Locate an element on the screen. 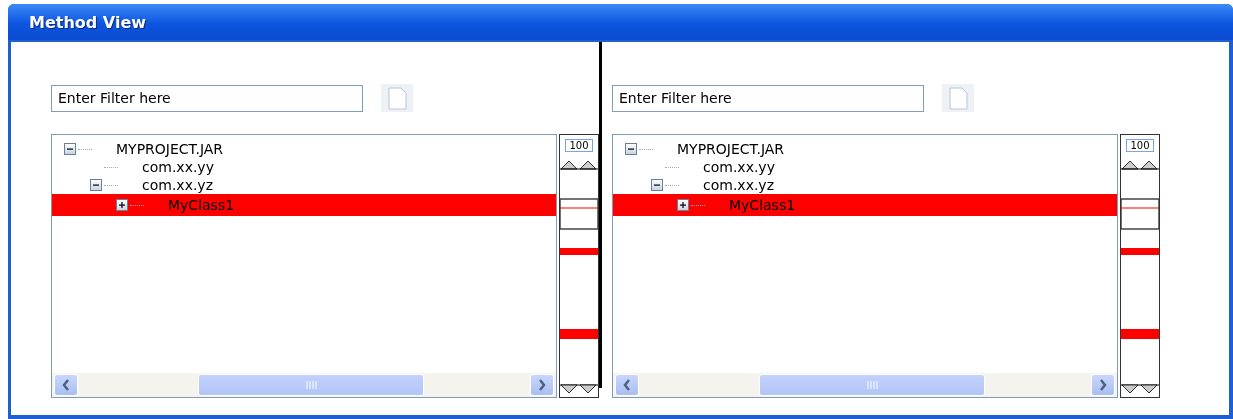 This screenshot has width=1233, height=419. window-title: Method View is located at coordinates (88, 22).